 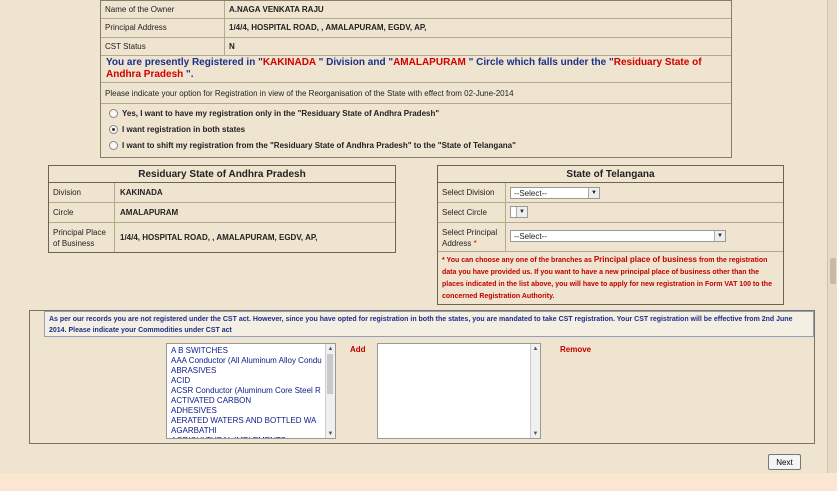 I want to click on tg-address-label-text: Select Principal Address, so click(x=470, y=238).